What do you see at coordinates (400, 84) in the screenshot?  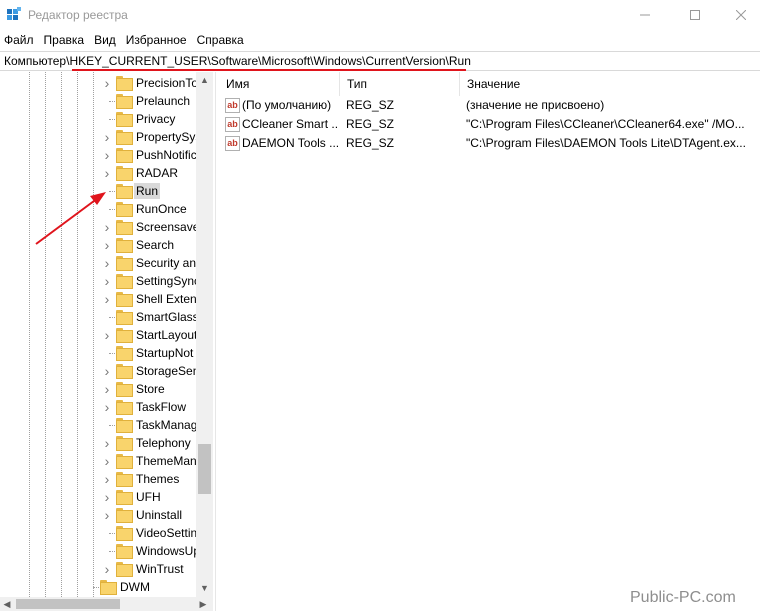 I see `column-header-type: Тип` at bounding box center [400, 84].